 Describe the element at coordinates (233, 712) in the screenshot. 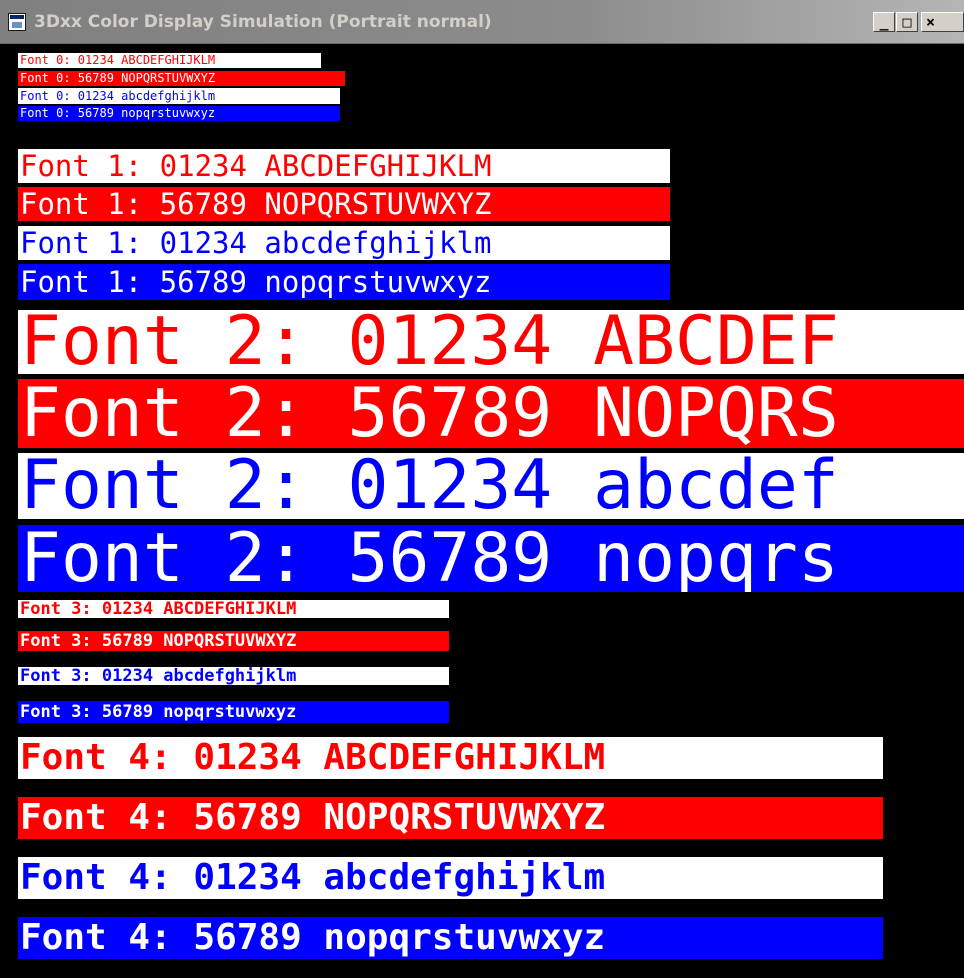

I see `font3-row-lower-b: Font 3: 56789 nopqrstuvwxyz` at that location.